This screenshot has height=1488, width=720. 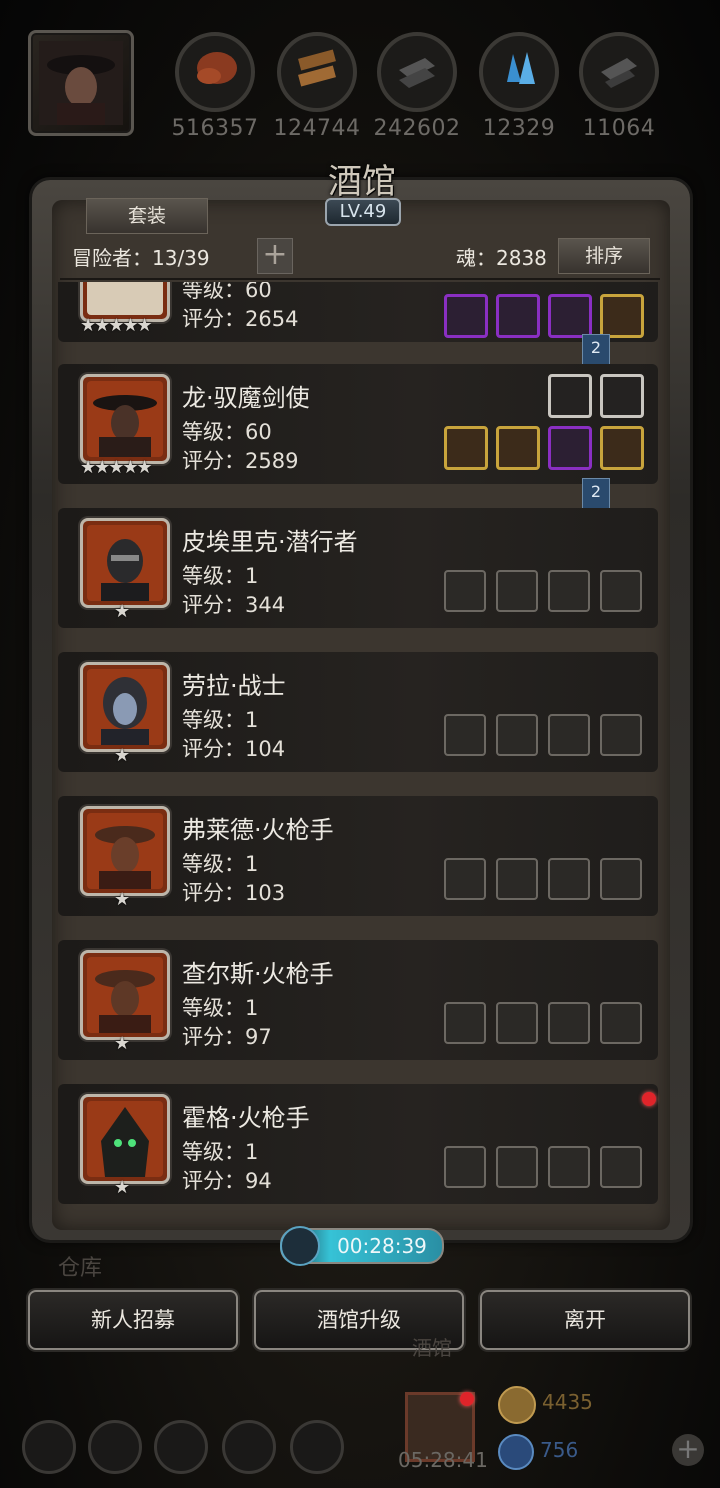 What do you see at coordinates (358, 1000) in the screenshot?
I see `hero-card: ★ 查尔斯·火枪手 等级：1 评分：97` at bounding box center [358, 1000].